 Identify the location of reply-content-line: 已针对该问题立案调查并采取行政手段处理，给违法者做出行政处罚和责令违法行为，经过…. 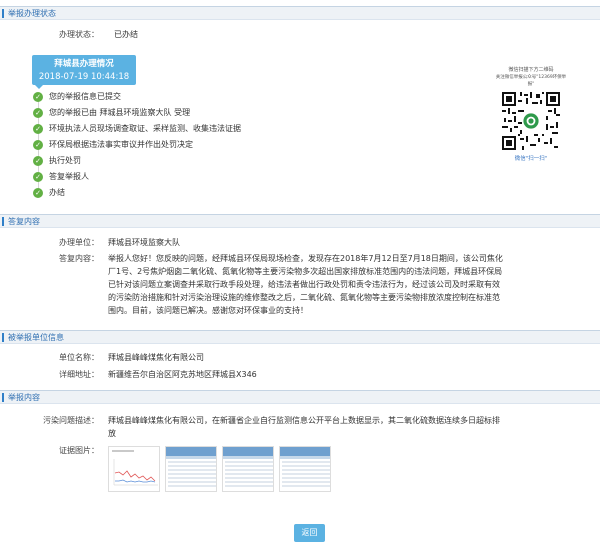
(304, 284).